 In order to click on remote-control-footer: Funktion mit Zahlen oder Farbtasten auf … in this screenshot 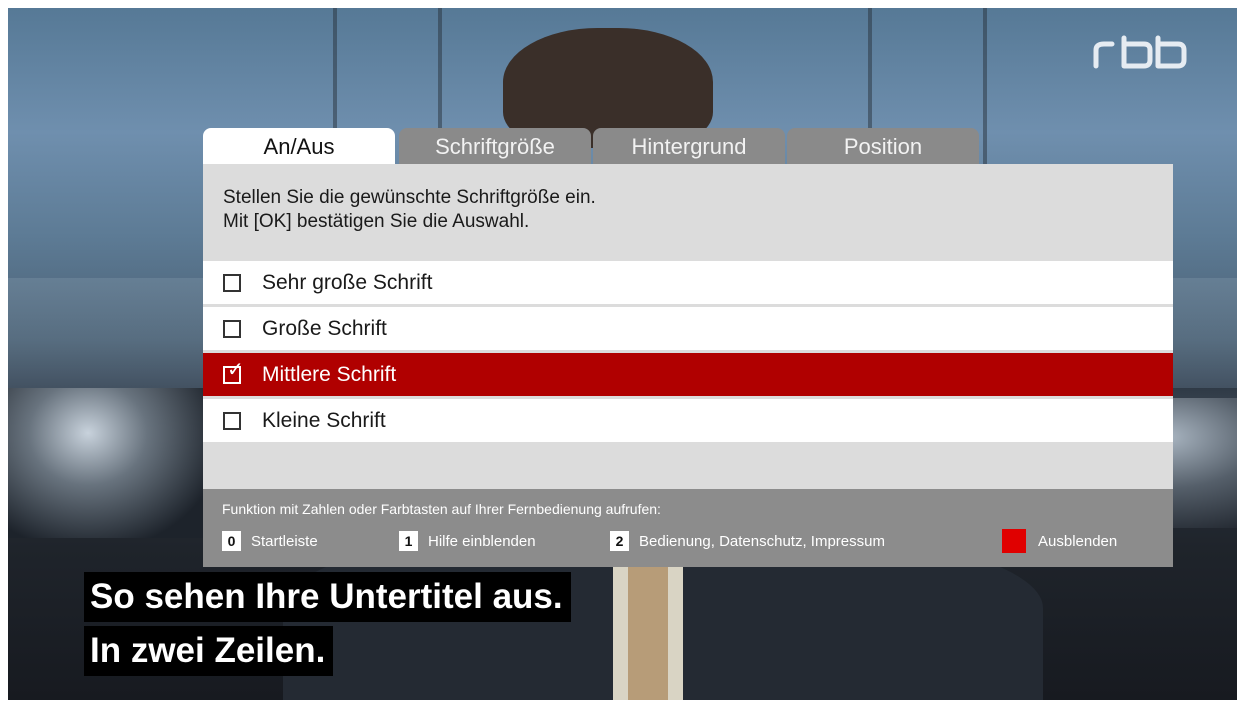, I will do `click(688, 528)`.